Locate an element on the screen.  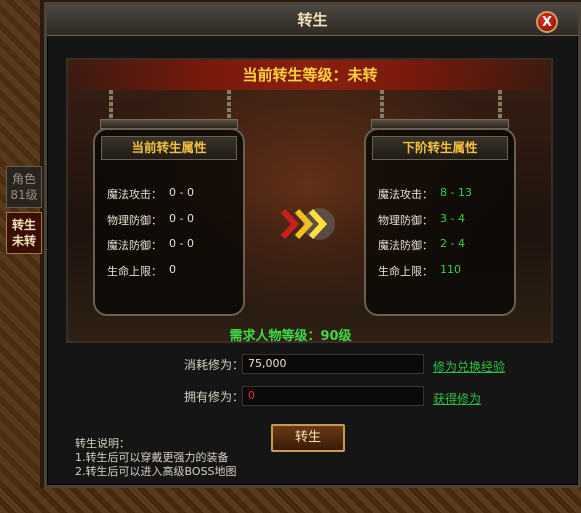
chain-left-b is located at coordinates (229, 106).